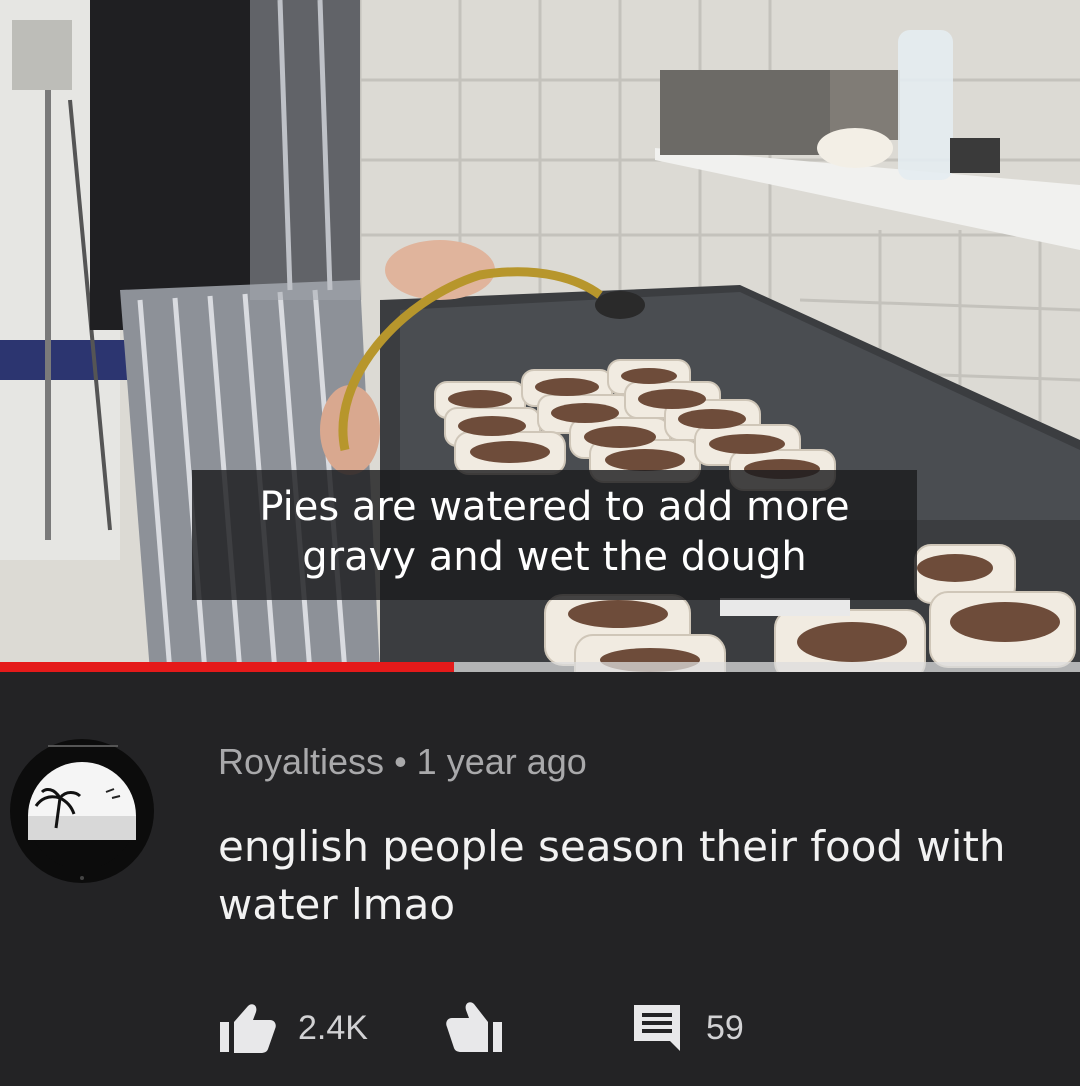 The height and width of the screenshot is (1086, 1080). Describe the element at coordinates (248, 1028) in the screenshot. I see `thumbs-up-icon` at that location.